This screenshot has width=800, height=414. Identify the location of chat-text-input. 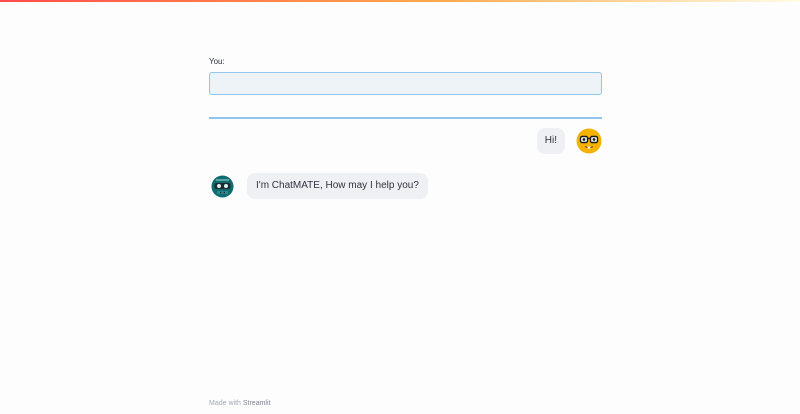
(405, 83).